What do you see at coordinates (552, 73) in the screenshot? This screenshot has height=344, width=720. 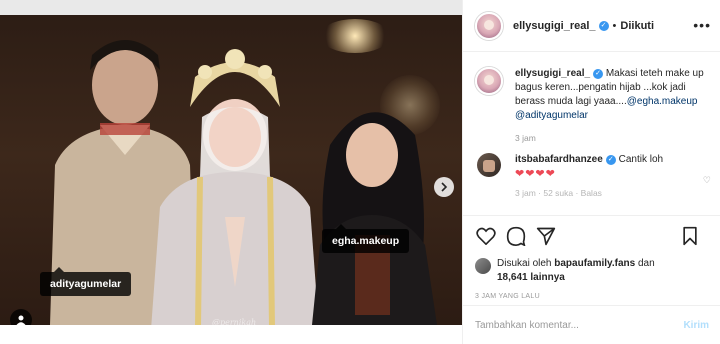 I see `caption-username: ellysugigi_real_` at bounding box center [552, 73].